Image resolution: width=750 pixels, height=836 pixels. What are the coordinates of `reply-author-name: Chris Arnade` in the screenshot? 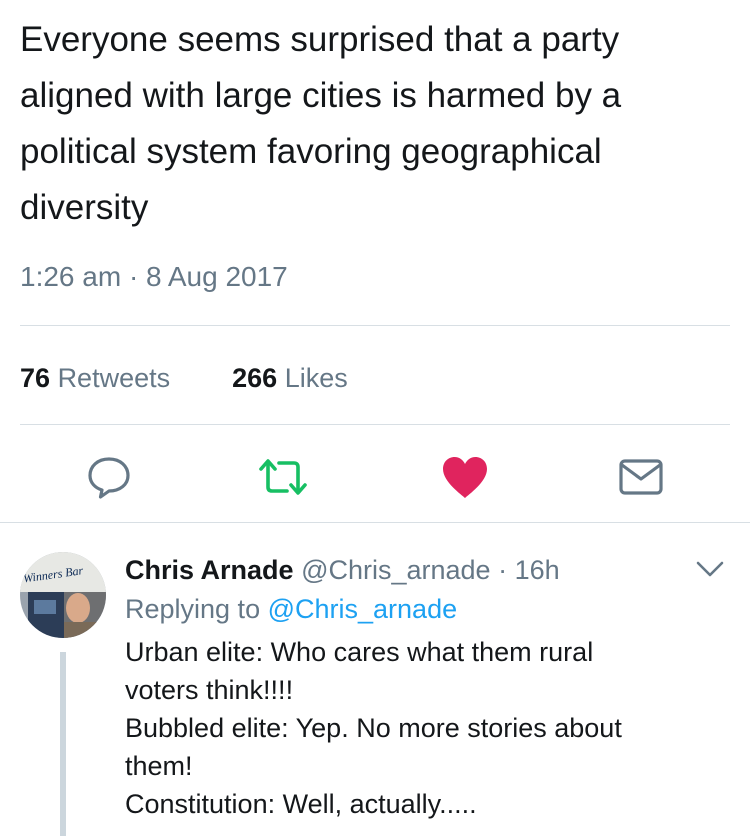 It's located at (209, 570).